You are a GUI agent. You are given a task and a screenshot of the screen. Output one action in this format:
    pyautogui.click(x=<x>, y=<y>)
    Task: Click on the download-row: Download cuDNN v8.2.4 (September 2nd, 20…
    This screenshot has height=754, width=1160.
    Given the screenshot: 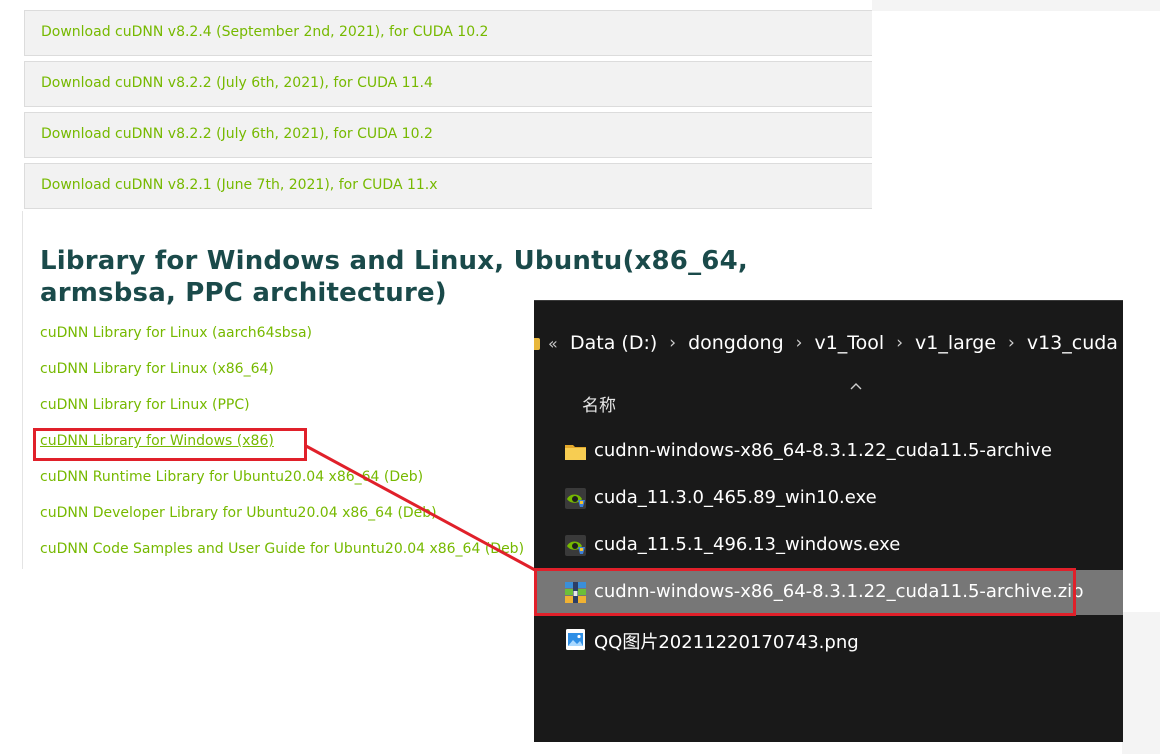 What is the action you would take?
    pyautogui.click(x=448, y=33)
    